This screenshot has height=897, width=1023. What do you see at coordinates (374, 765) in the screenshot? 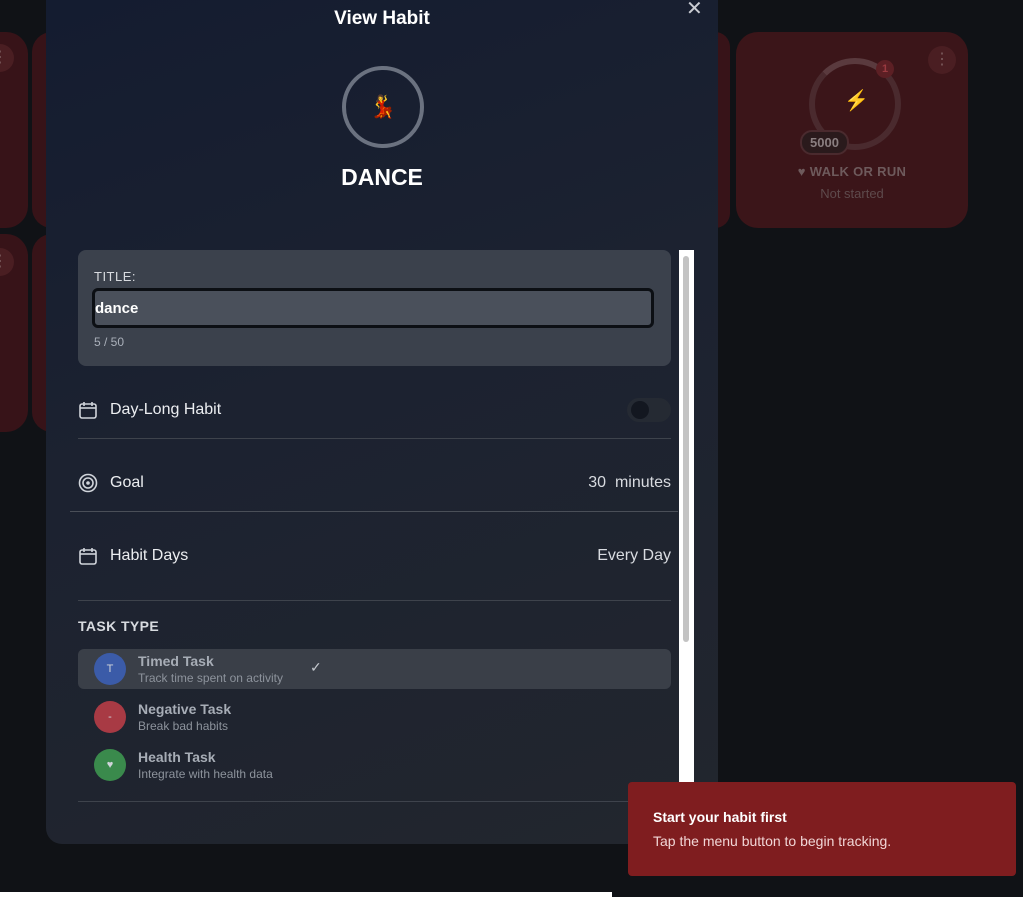
I see `task-option-health: ♥ Health Task Integrate with health data` at bounding box center [374, 765].